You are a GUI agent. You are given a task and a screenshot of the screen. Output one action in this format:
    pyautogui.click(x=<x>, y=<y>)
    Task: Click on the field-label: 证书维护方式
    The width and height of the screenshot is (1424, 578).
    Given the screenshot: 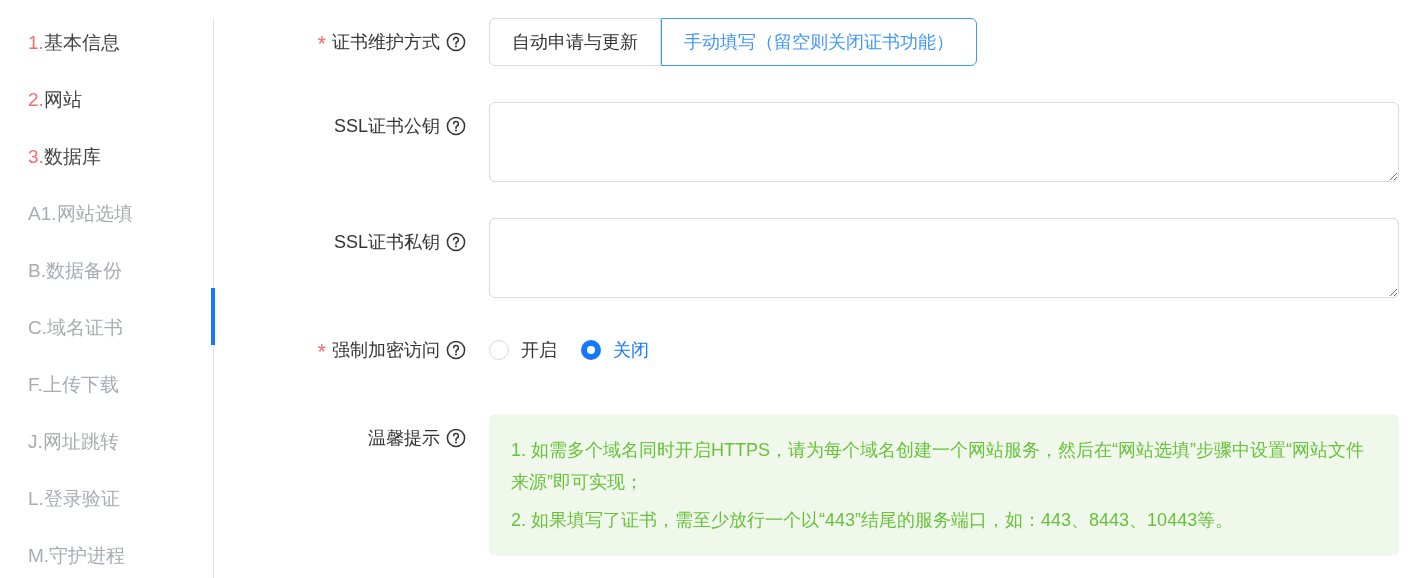 What is the action you would take?
    pyautogui.click(x=386, y=42)
    